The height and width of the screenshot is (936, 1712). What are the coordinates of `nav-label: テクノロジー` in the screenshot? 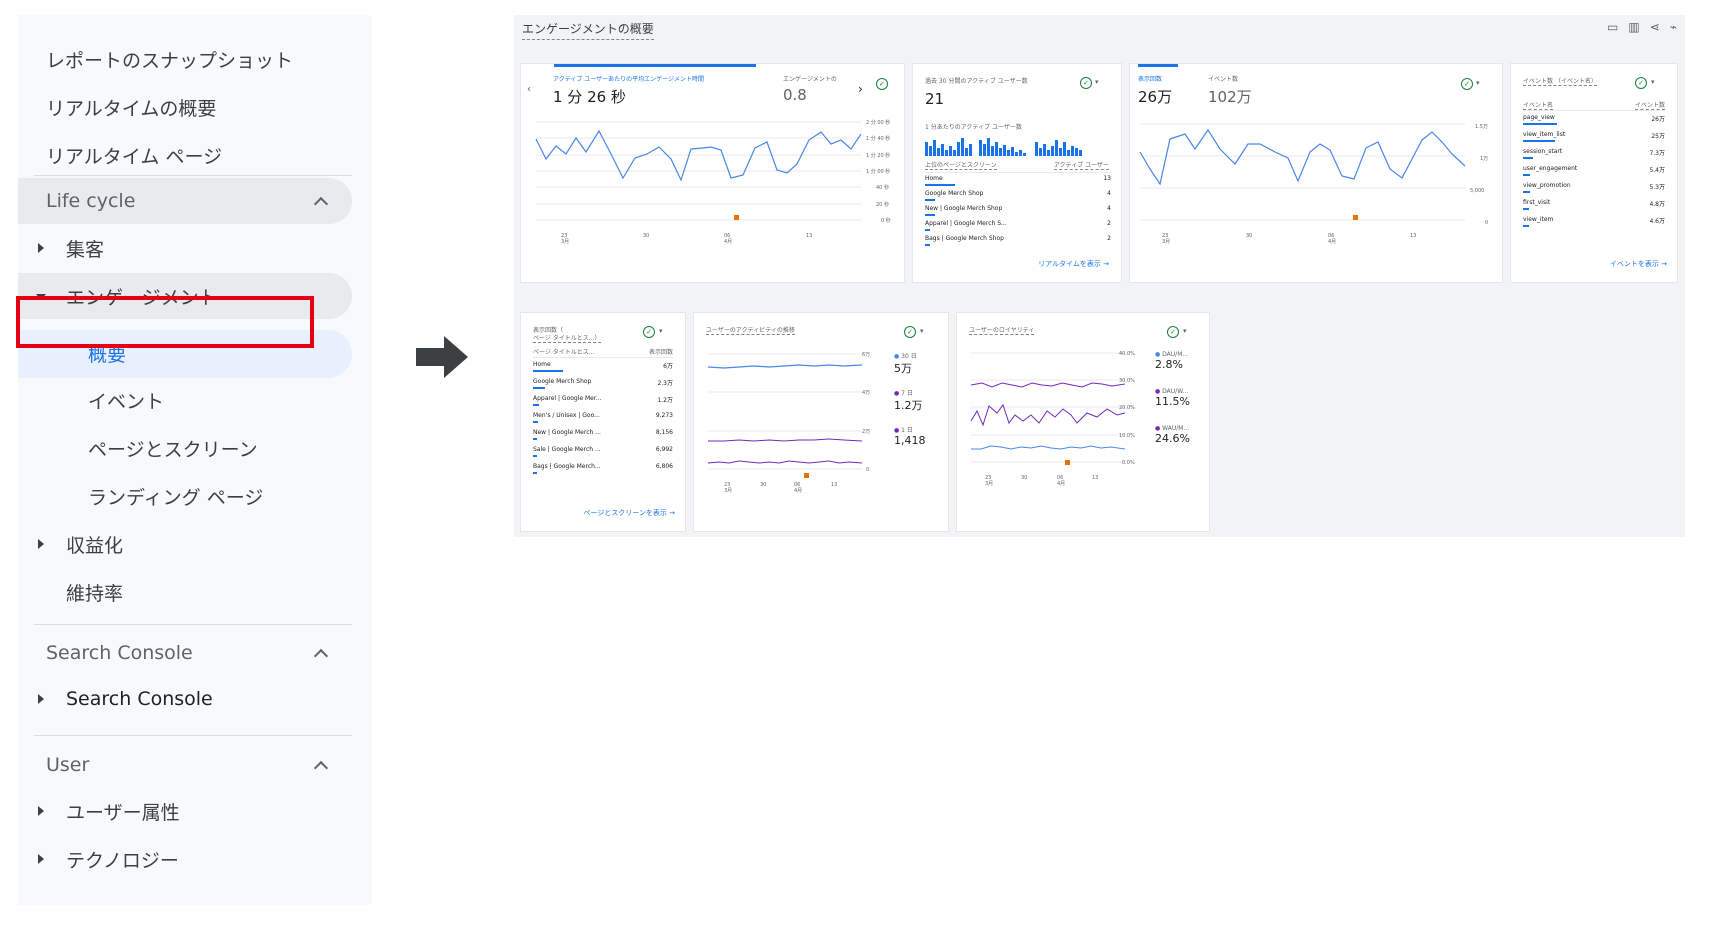 It's located at (122, 860).